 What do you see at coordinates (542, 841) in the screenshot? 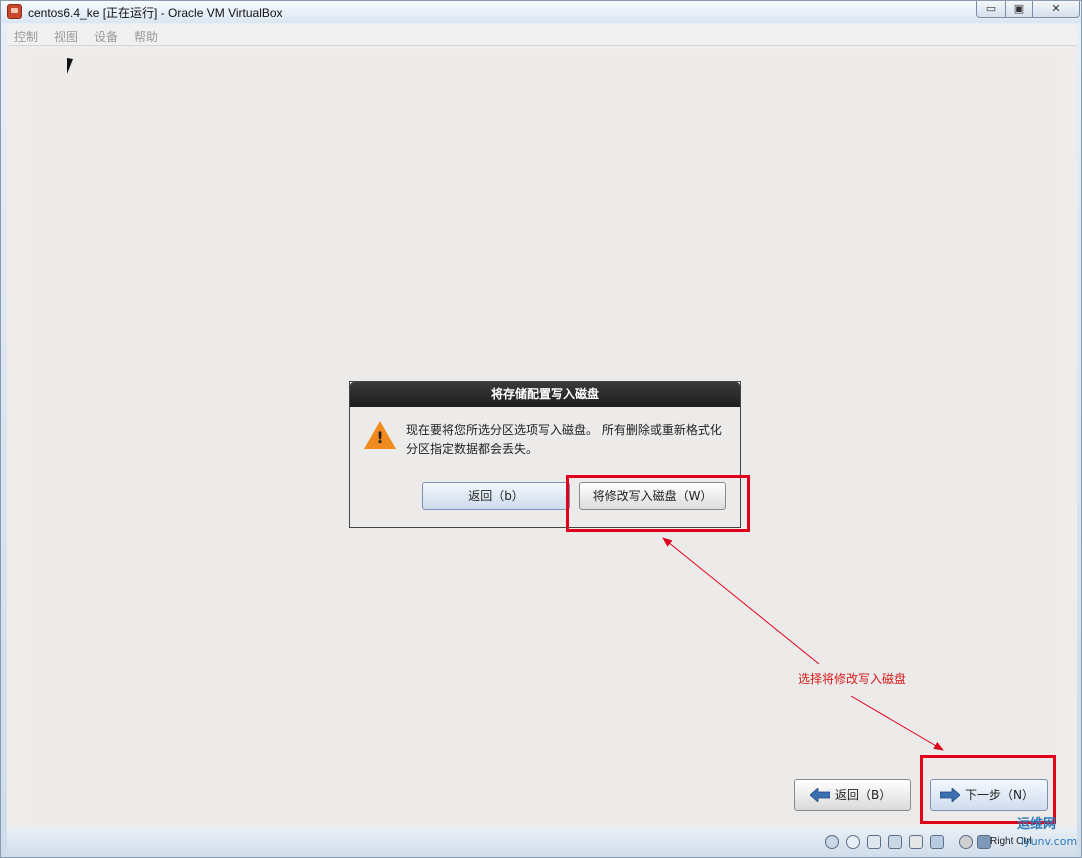
I see `status-bar: Right Ctrl` at bounding box center [542, 841].